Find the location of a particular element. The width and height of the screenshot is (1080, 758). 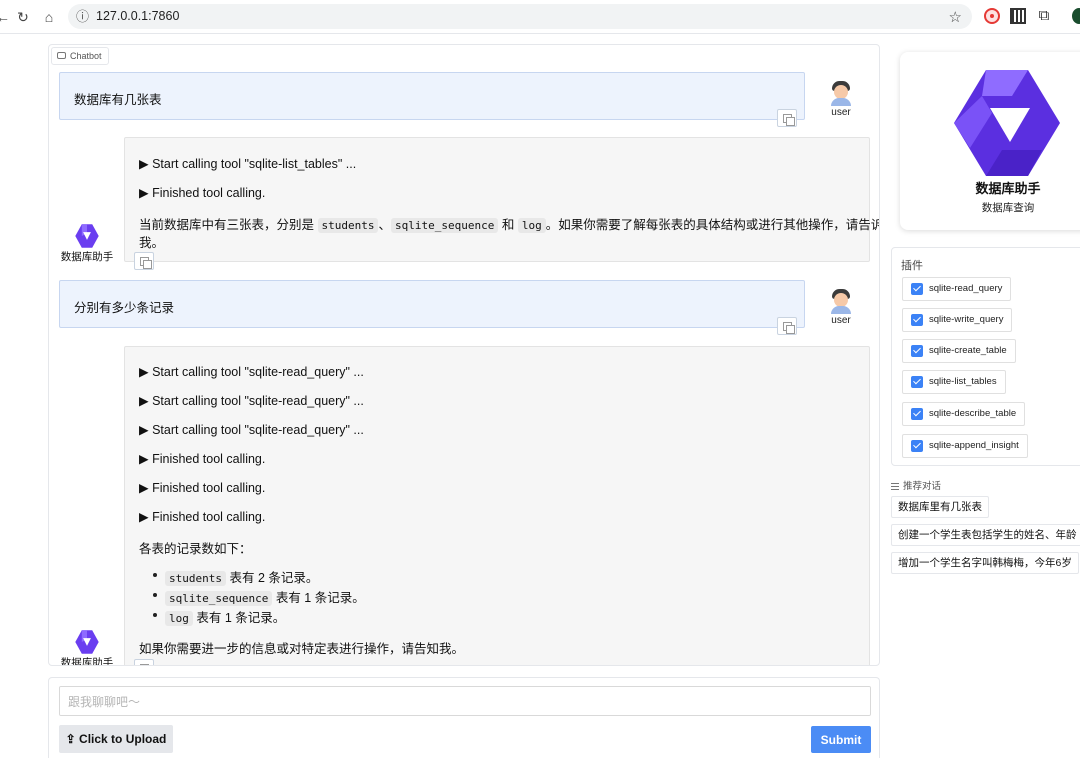

plugin-label: sqlite-create_table is located at coordinates (968, 350).